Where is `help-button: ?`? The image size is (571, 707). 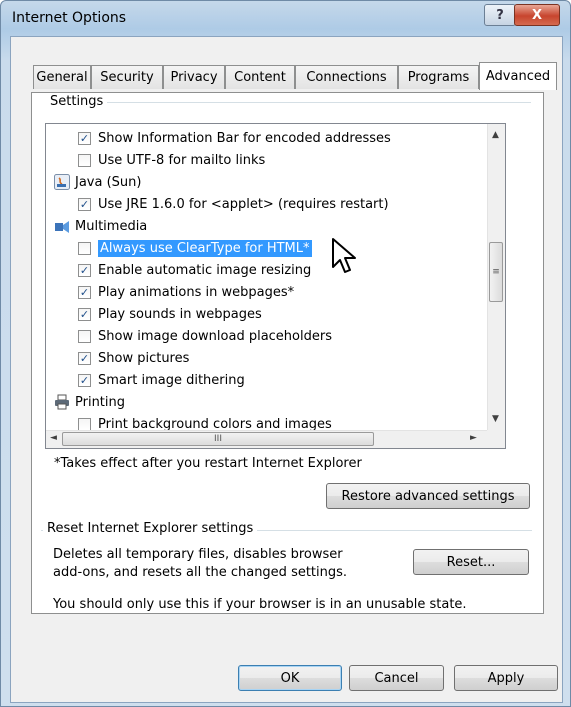 help-button: ? is located at coordinates (500, 15).